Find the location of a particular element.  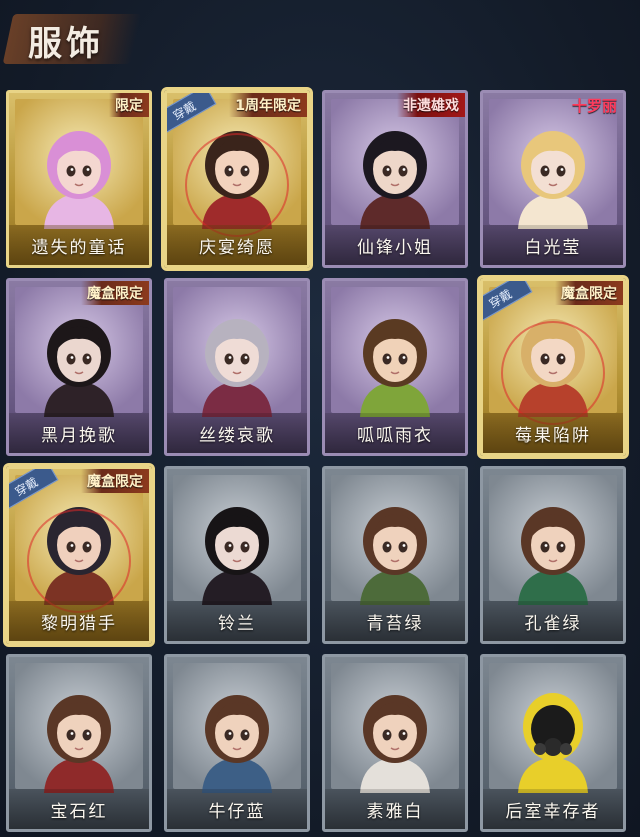

name-plate: 庆宴绮愿 is located at coordinates (237, 245).